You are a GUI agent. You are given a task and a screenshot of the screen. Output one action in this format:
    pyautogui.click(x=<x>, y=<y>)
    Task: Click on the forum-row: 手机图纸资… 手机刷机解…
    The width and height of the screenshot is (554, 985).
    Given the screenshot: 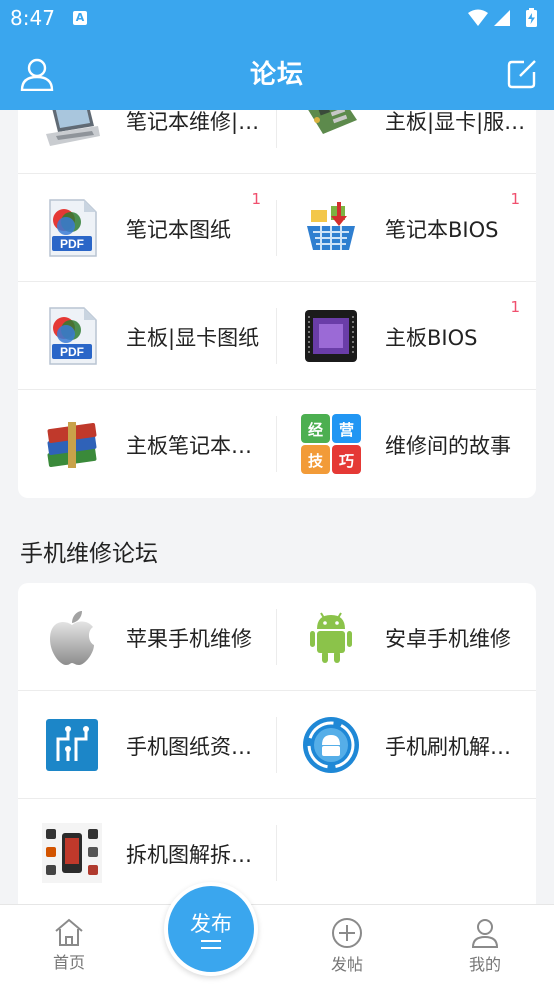 What is the action you would take?
    pyautogui.click(x=277, y=745)
    